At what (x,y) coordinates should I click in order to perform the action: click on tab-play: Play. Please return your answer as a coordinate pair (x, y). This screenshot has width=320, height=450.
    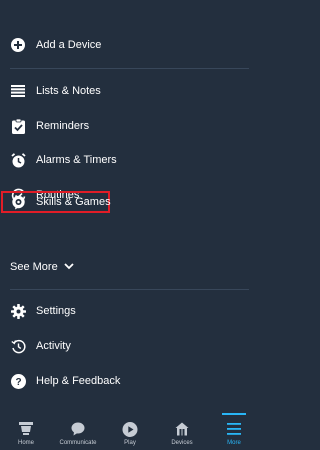
    Looking at the image, I should click on (130, 431).